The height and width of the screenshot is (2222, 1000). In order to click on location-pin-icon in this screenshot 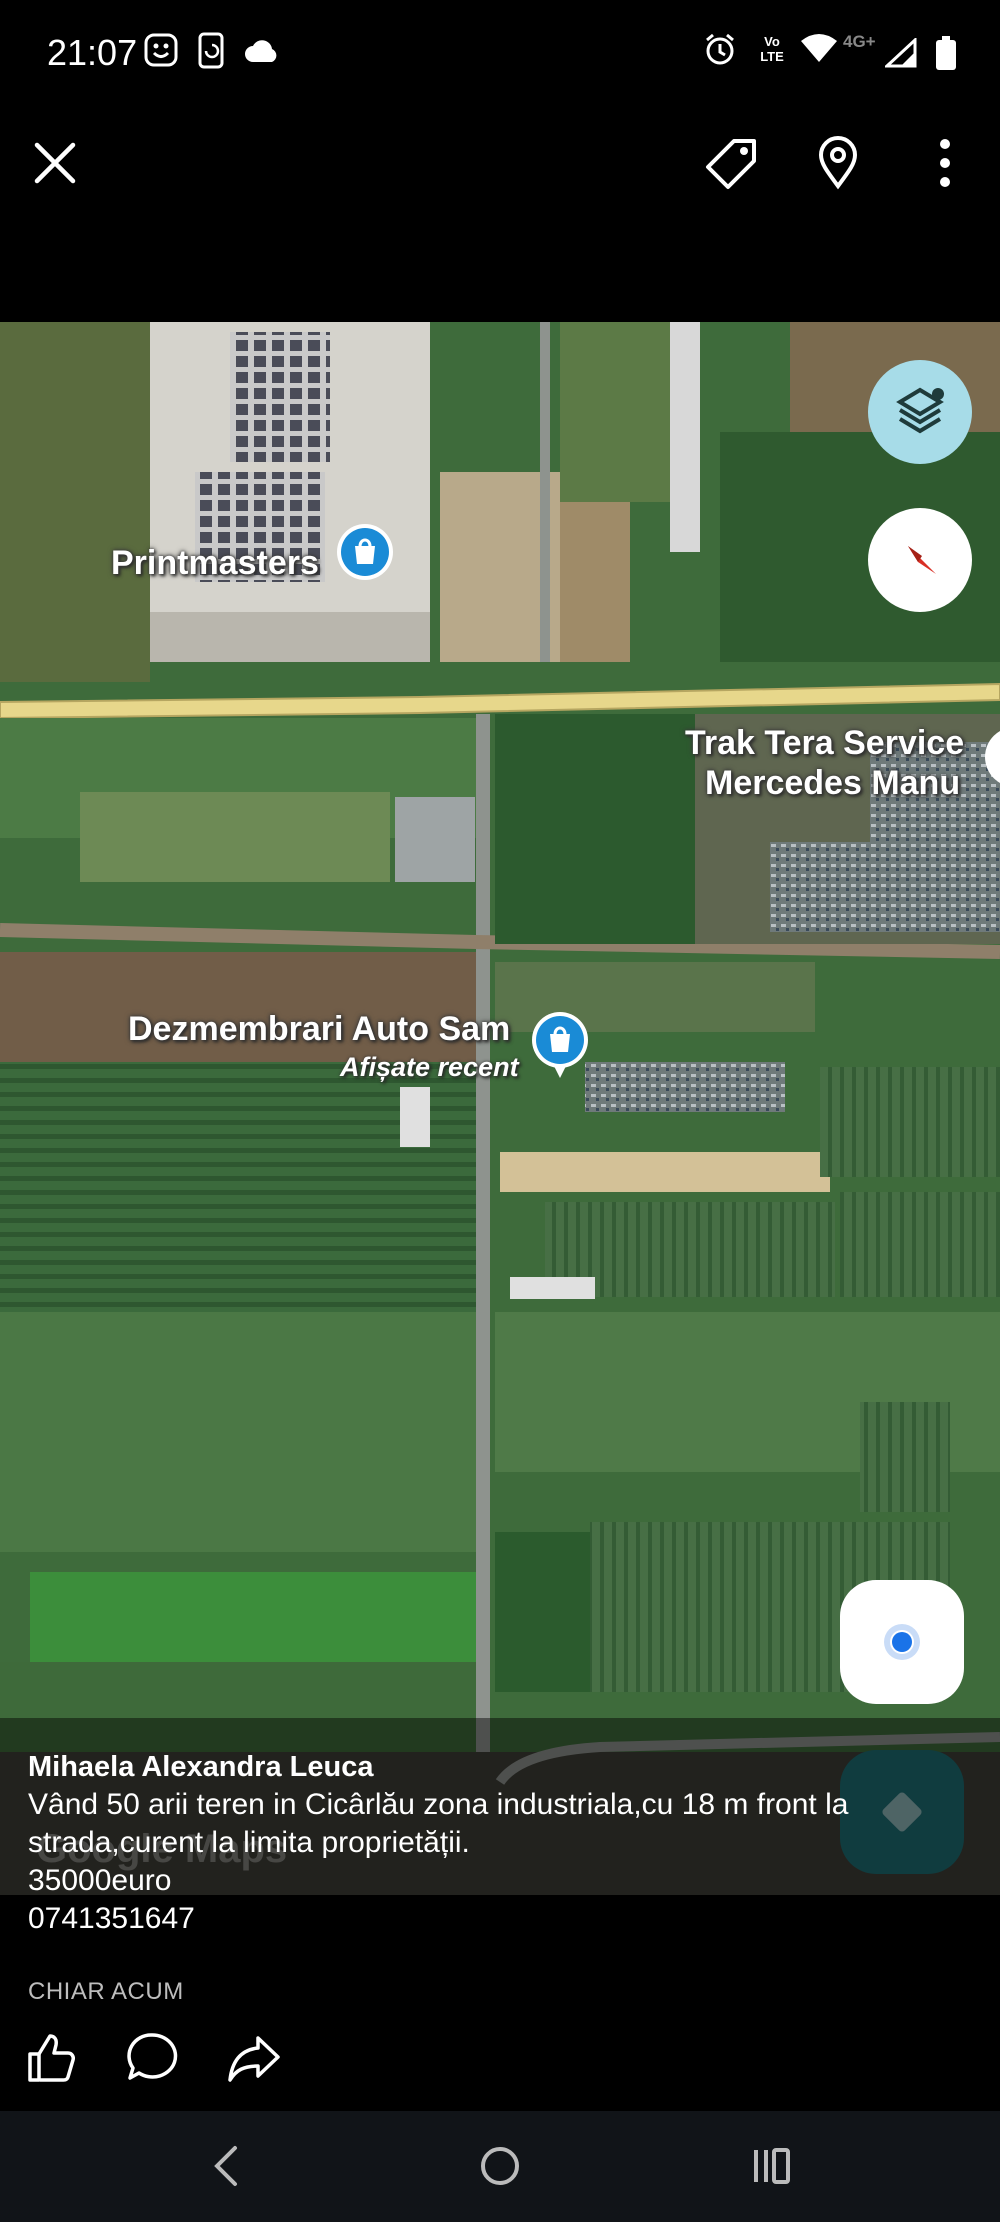, I will do `click(838, 163)`.